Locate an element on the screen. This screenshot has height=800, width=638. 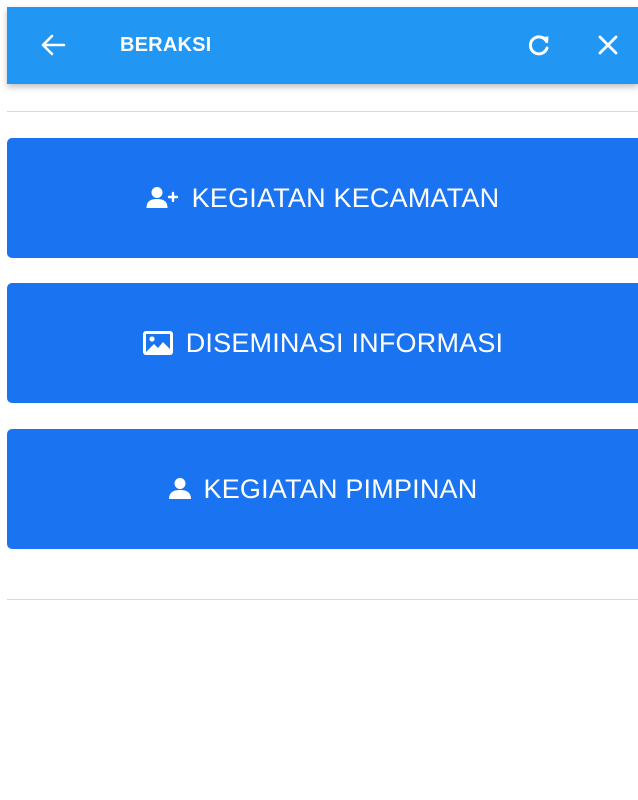
image-icon is located at coordinates (158, 343).